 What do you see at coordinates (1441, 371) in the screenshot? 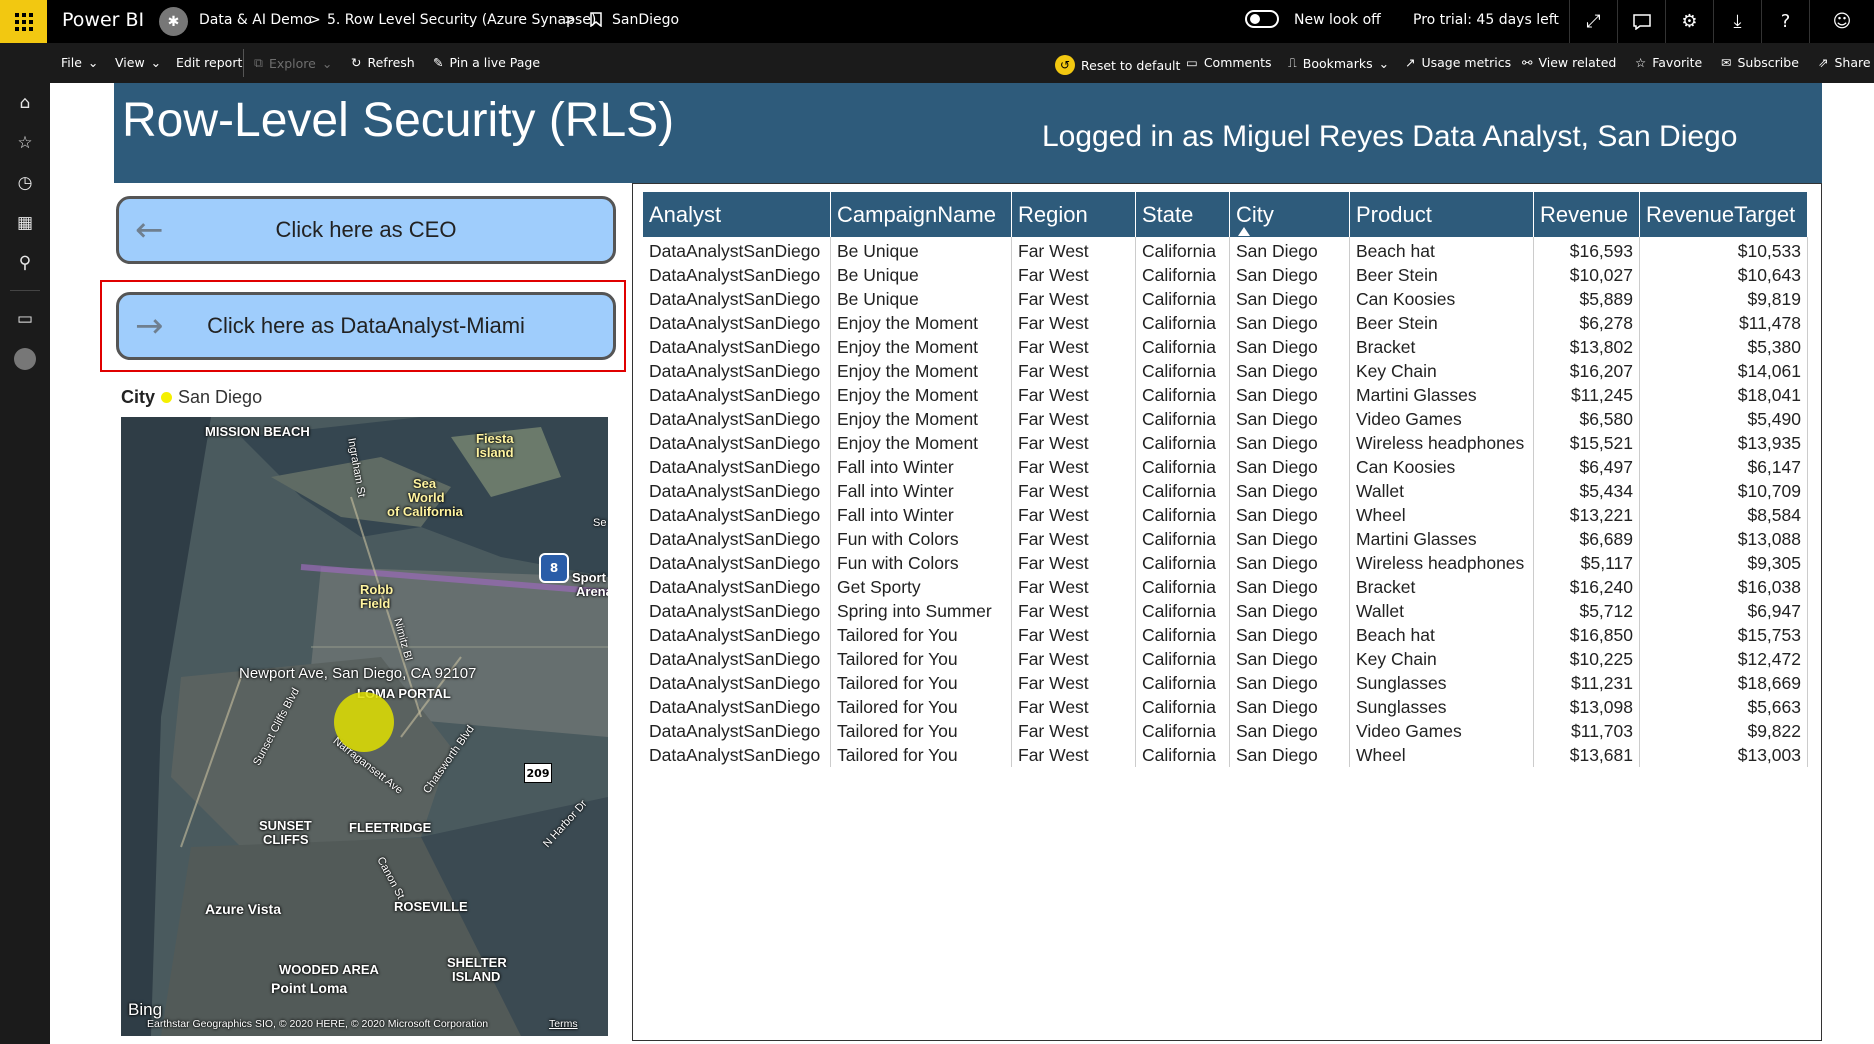
I see `cell-product: Key Chain` at bounding box center [1441, 371].